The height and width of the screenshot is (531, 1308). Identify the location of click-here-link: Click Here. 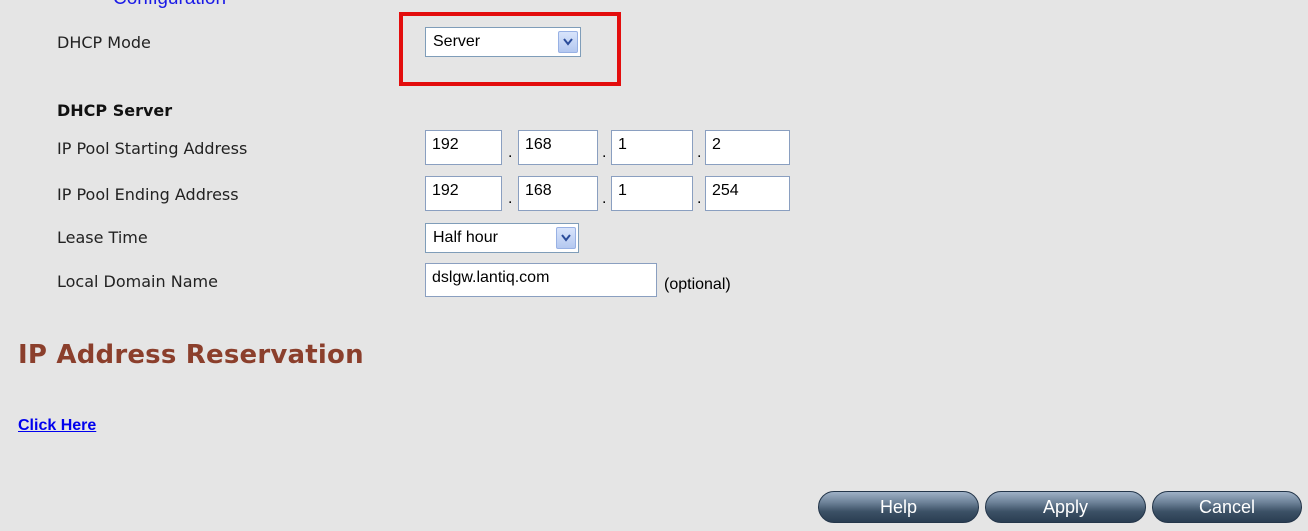
(57, 426).